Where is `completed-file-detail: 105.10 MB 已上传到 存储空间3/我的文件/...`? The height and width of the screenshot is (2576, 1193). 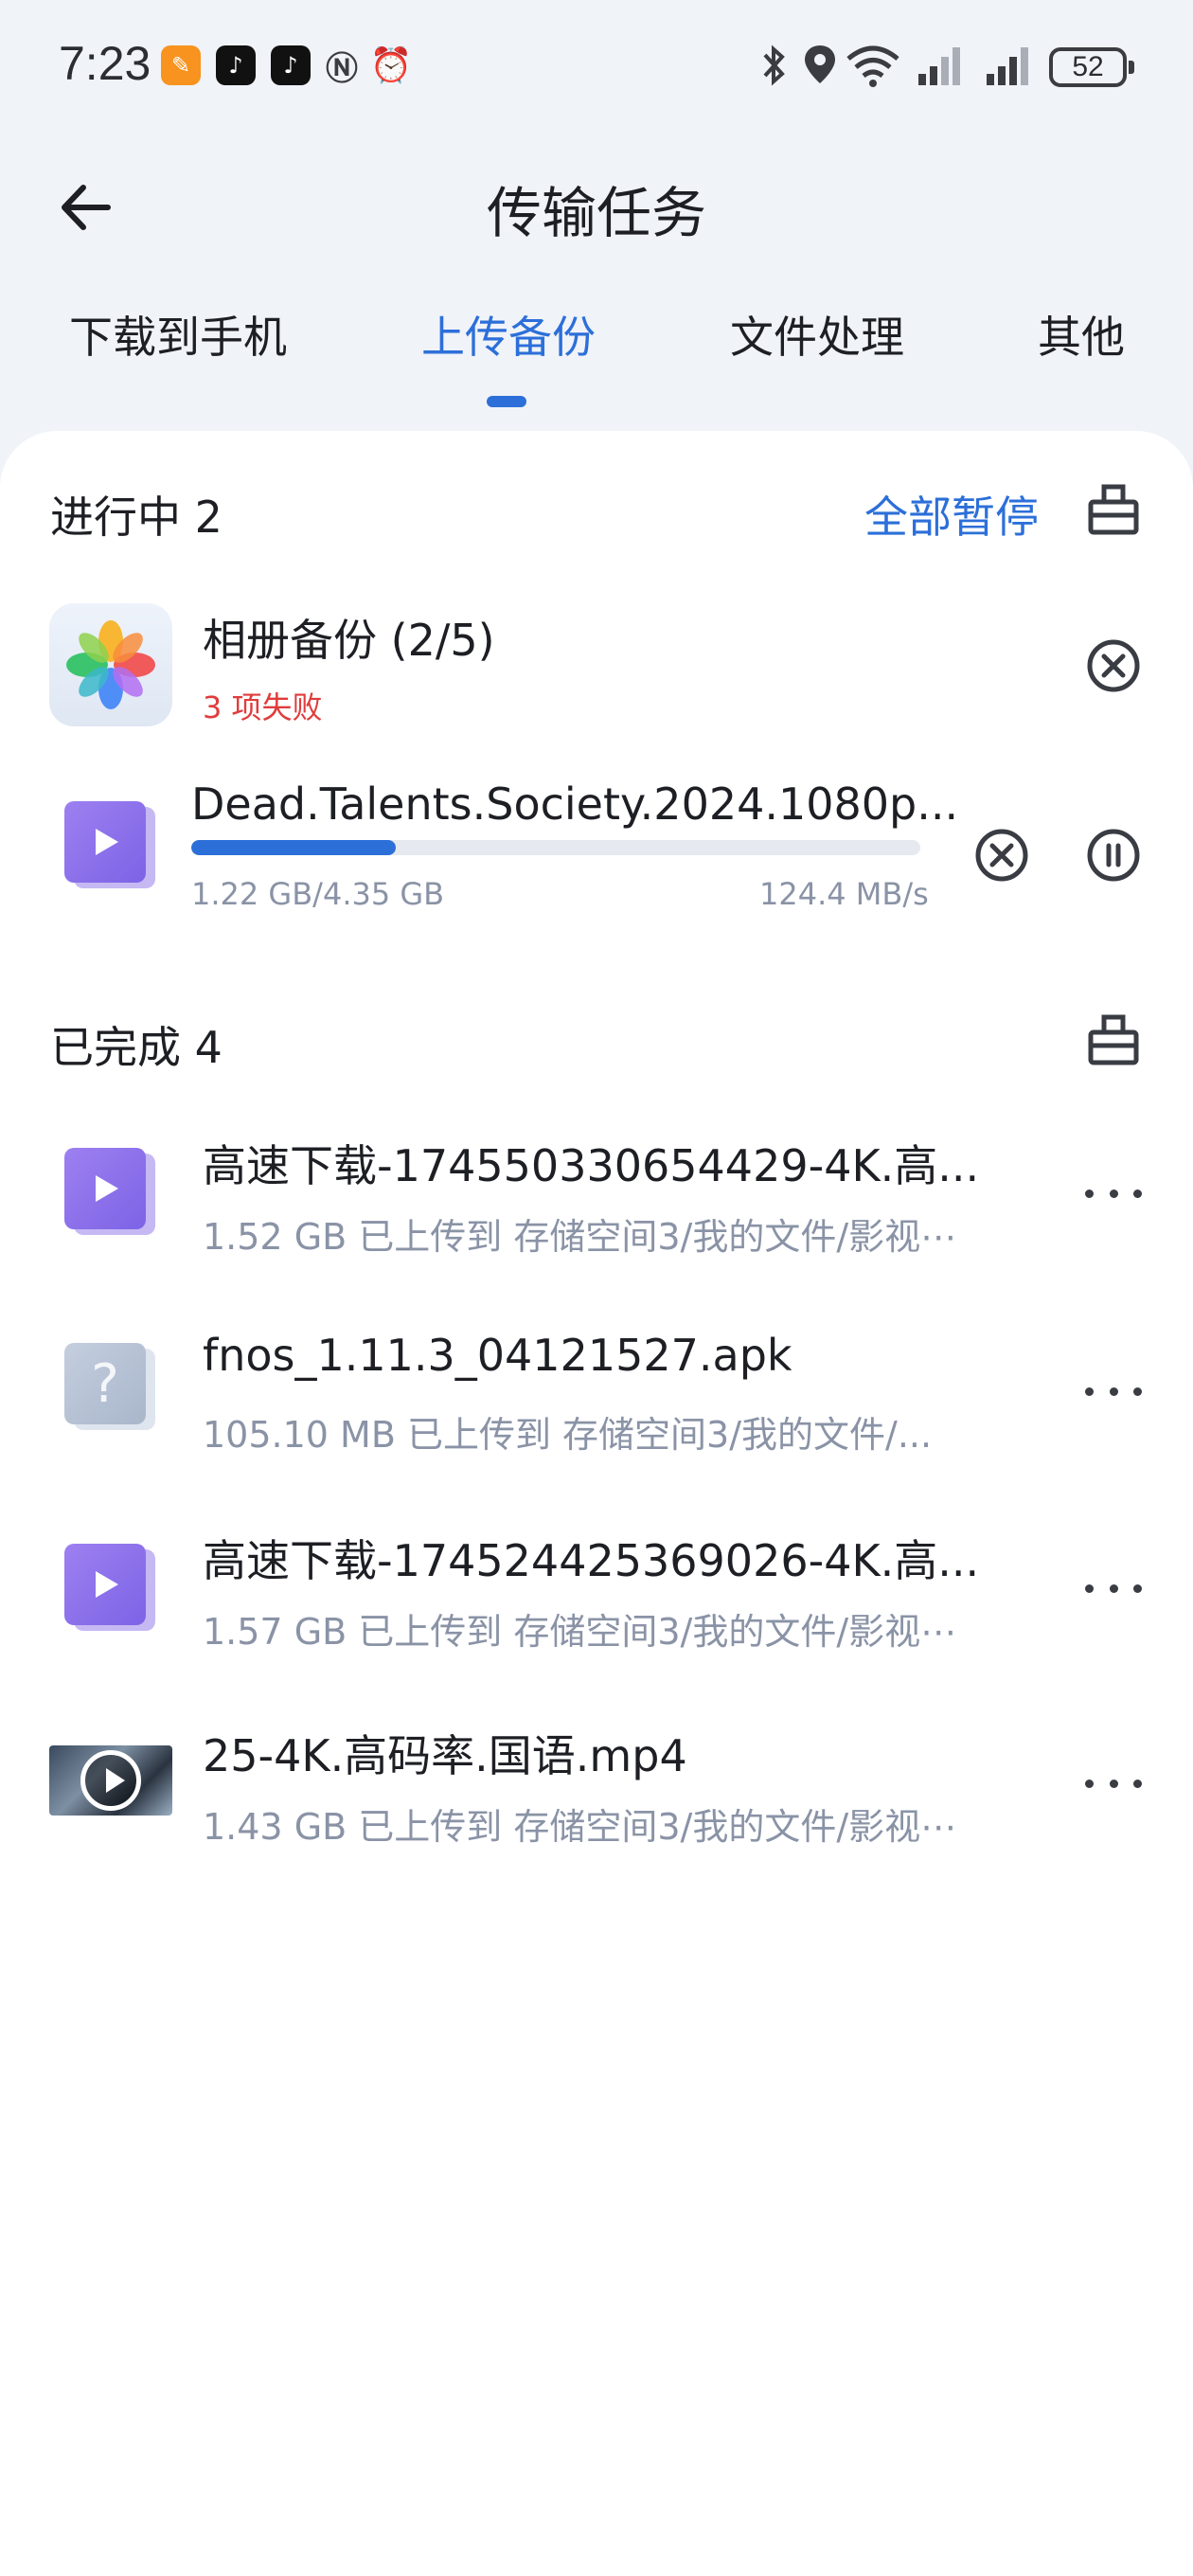 completed-file-detail: 105.10 MB 已上传到 存储空间3/我的文件/... is located at coordinates (568, 1435).